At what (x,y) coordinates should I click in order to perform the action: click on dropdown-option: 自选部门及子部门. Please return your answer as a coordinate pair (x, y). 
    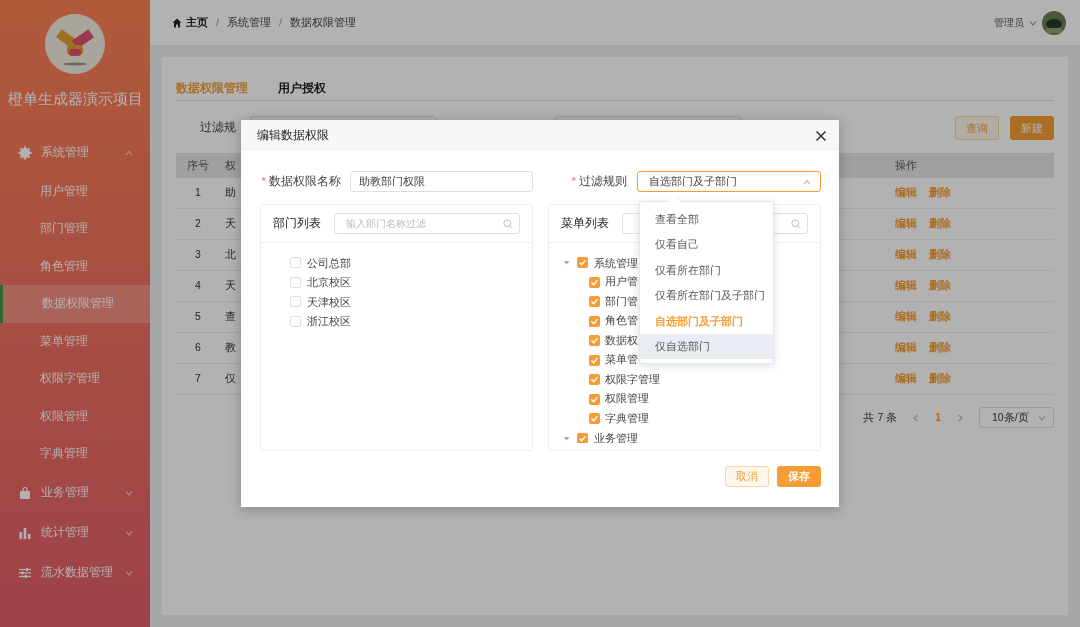
    Looking at the image, I should click on (706, 321).